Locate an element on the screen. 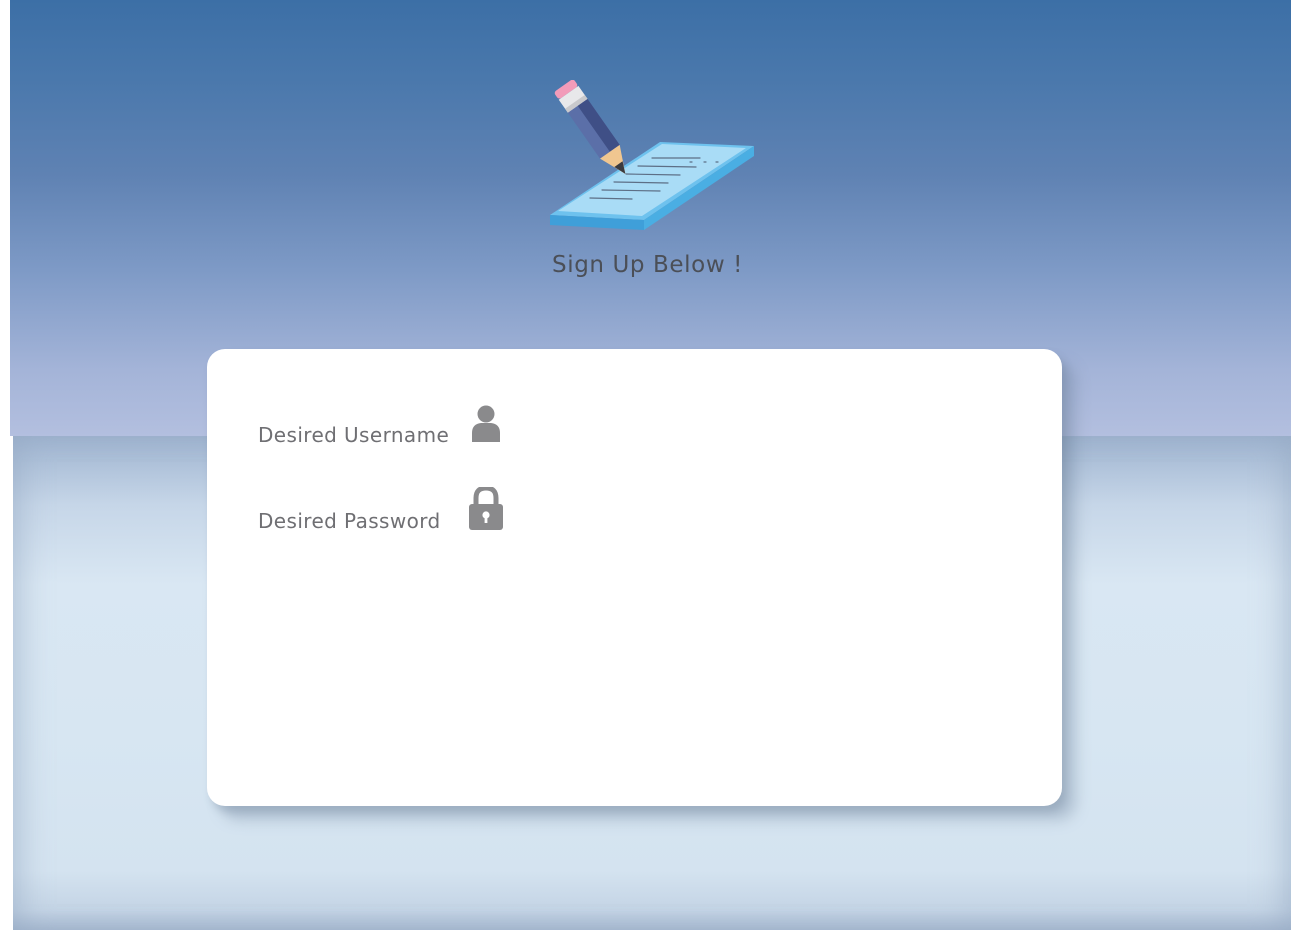 This screenshot has width=1291, height=930. username-label: Desired Username is located at coordinates (354, 435).